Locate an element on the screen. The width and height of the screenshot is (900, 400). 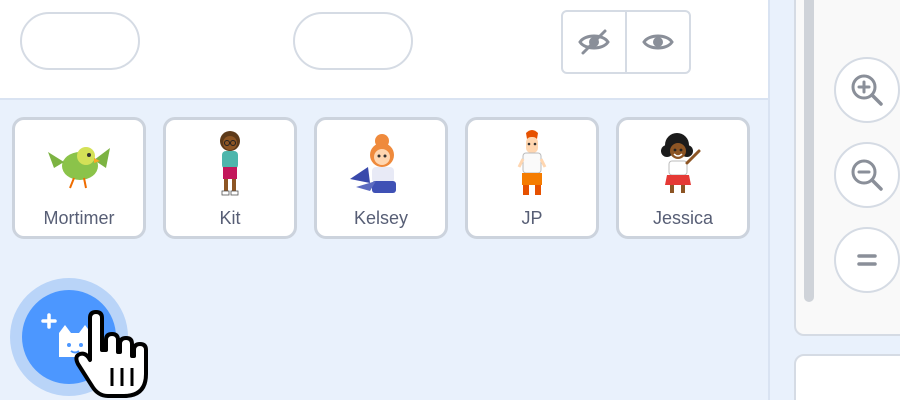
vertical-scrollbar is located at coordinates (809, 151).